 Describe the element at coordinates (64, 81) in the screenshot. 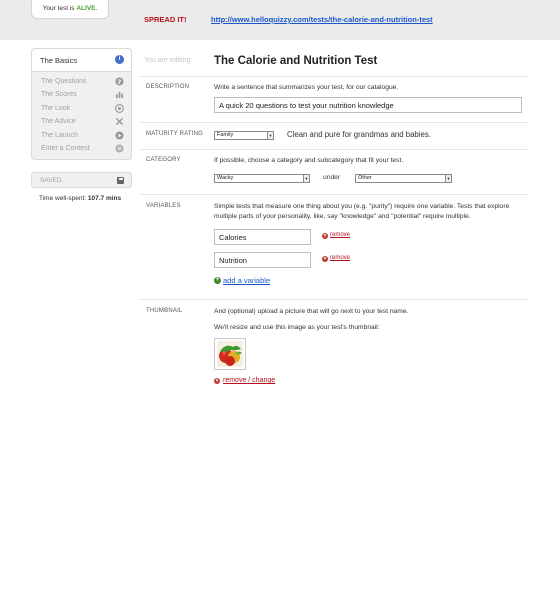

I see `sidebar-item-label: The Questions` at that location.